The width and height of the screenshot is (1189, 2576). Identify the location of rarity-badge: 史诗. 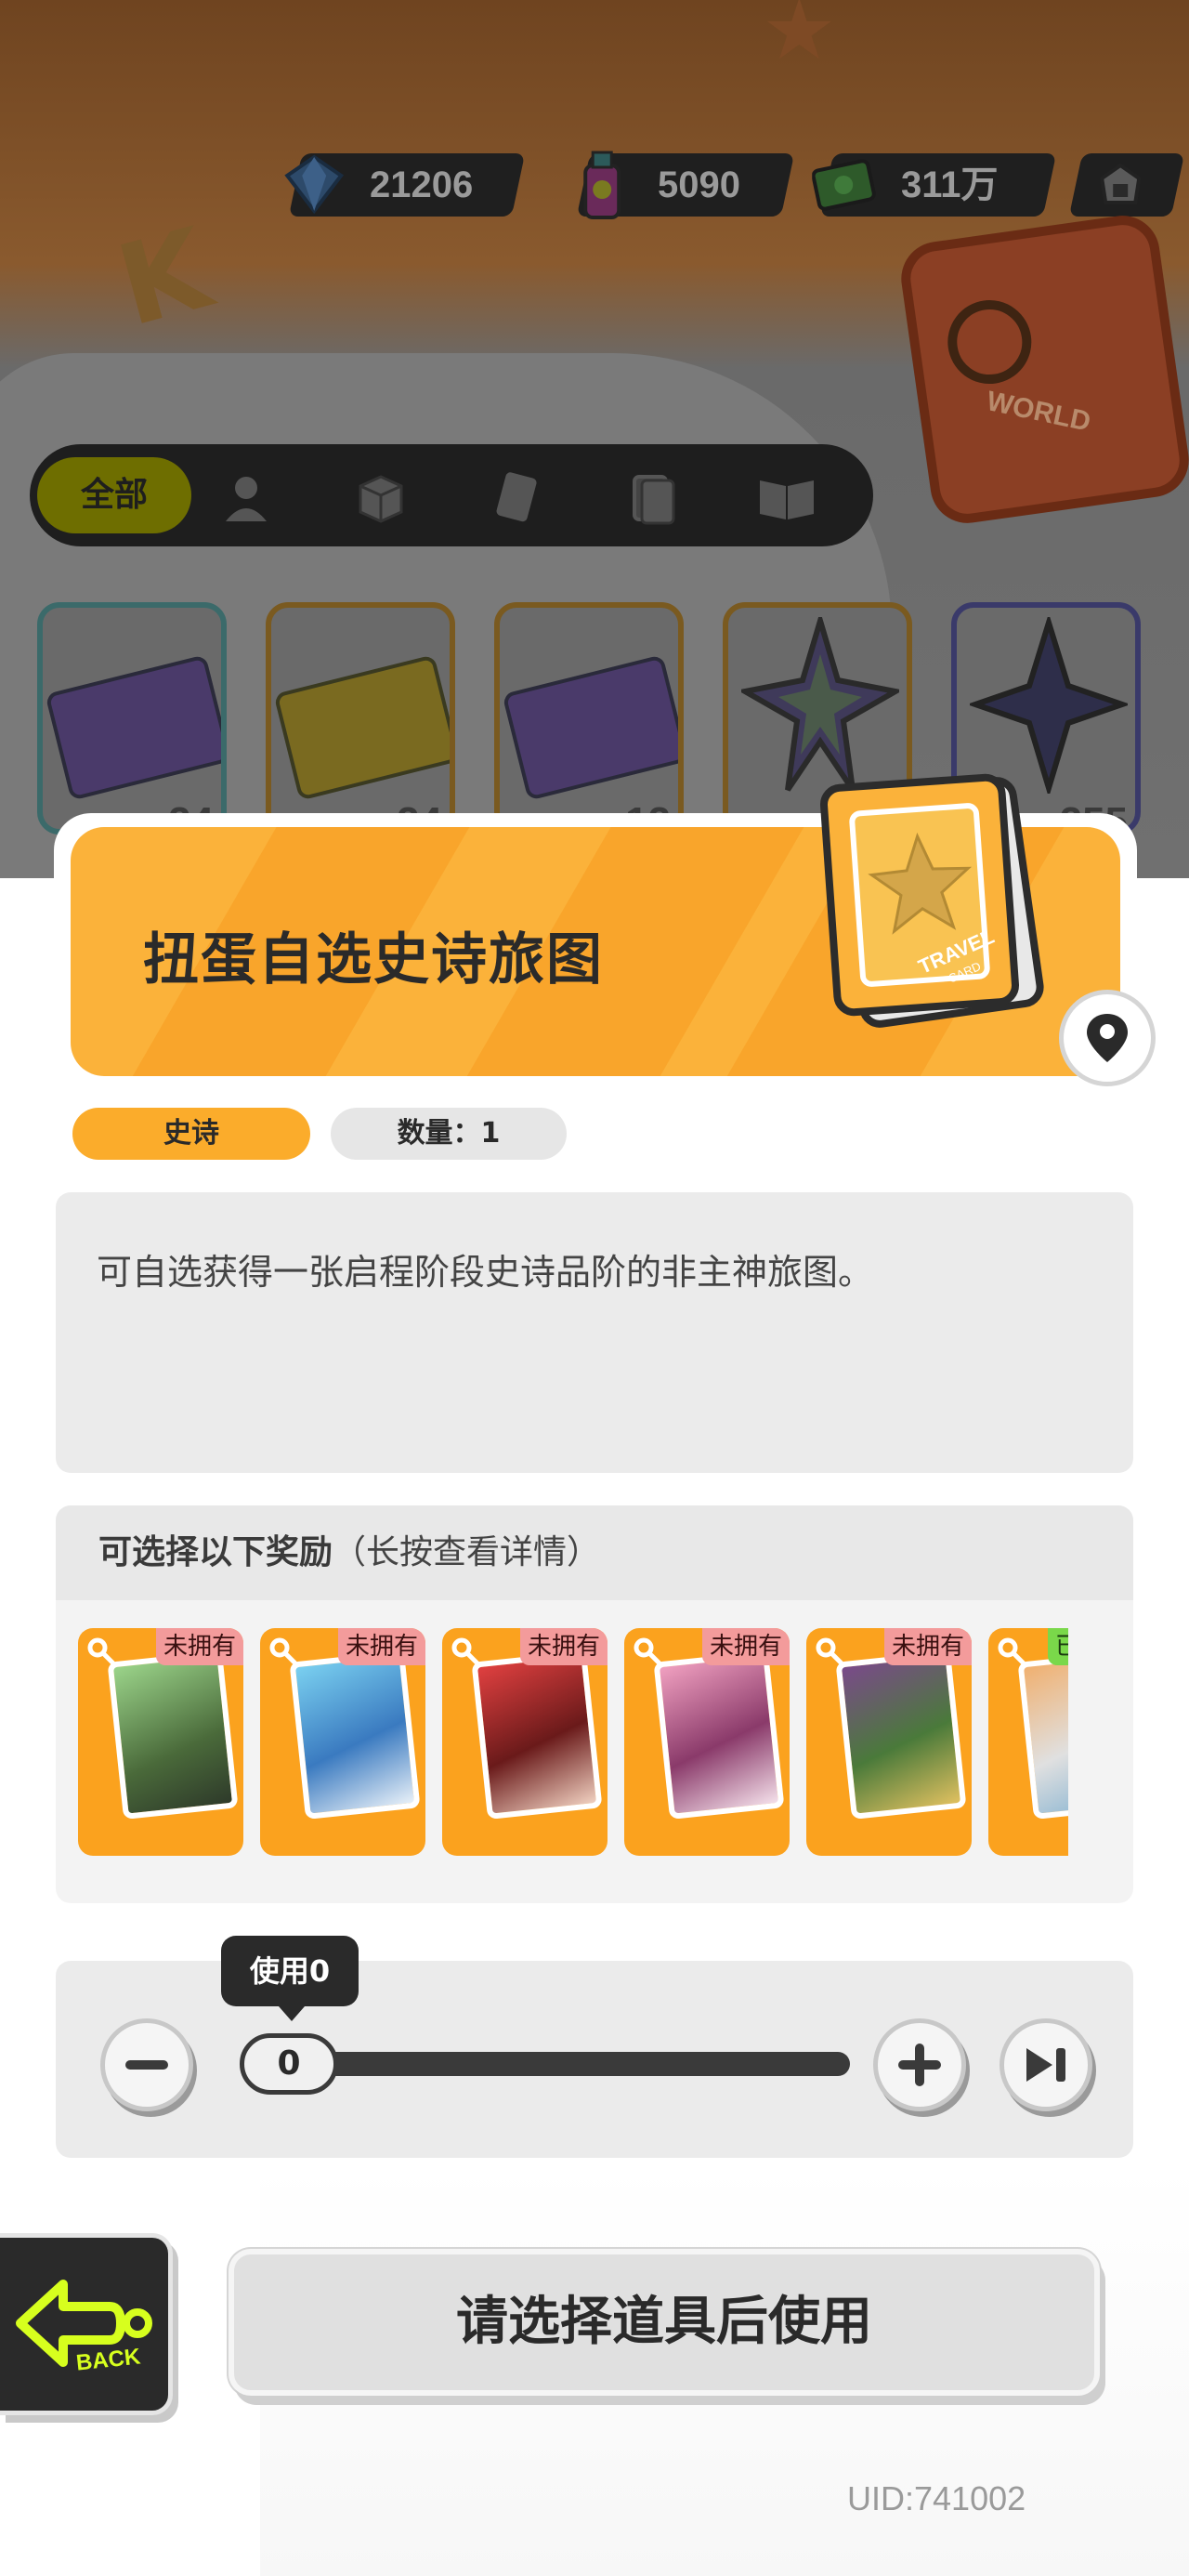
(191, 1134).